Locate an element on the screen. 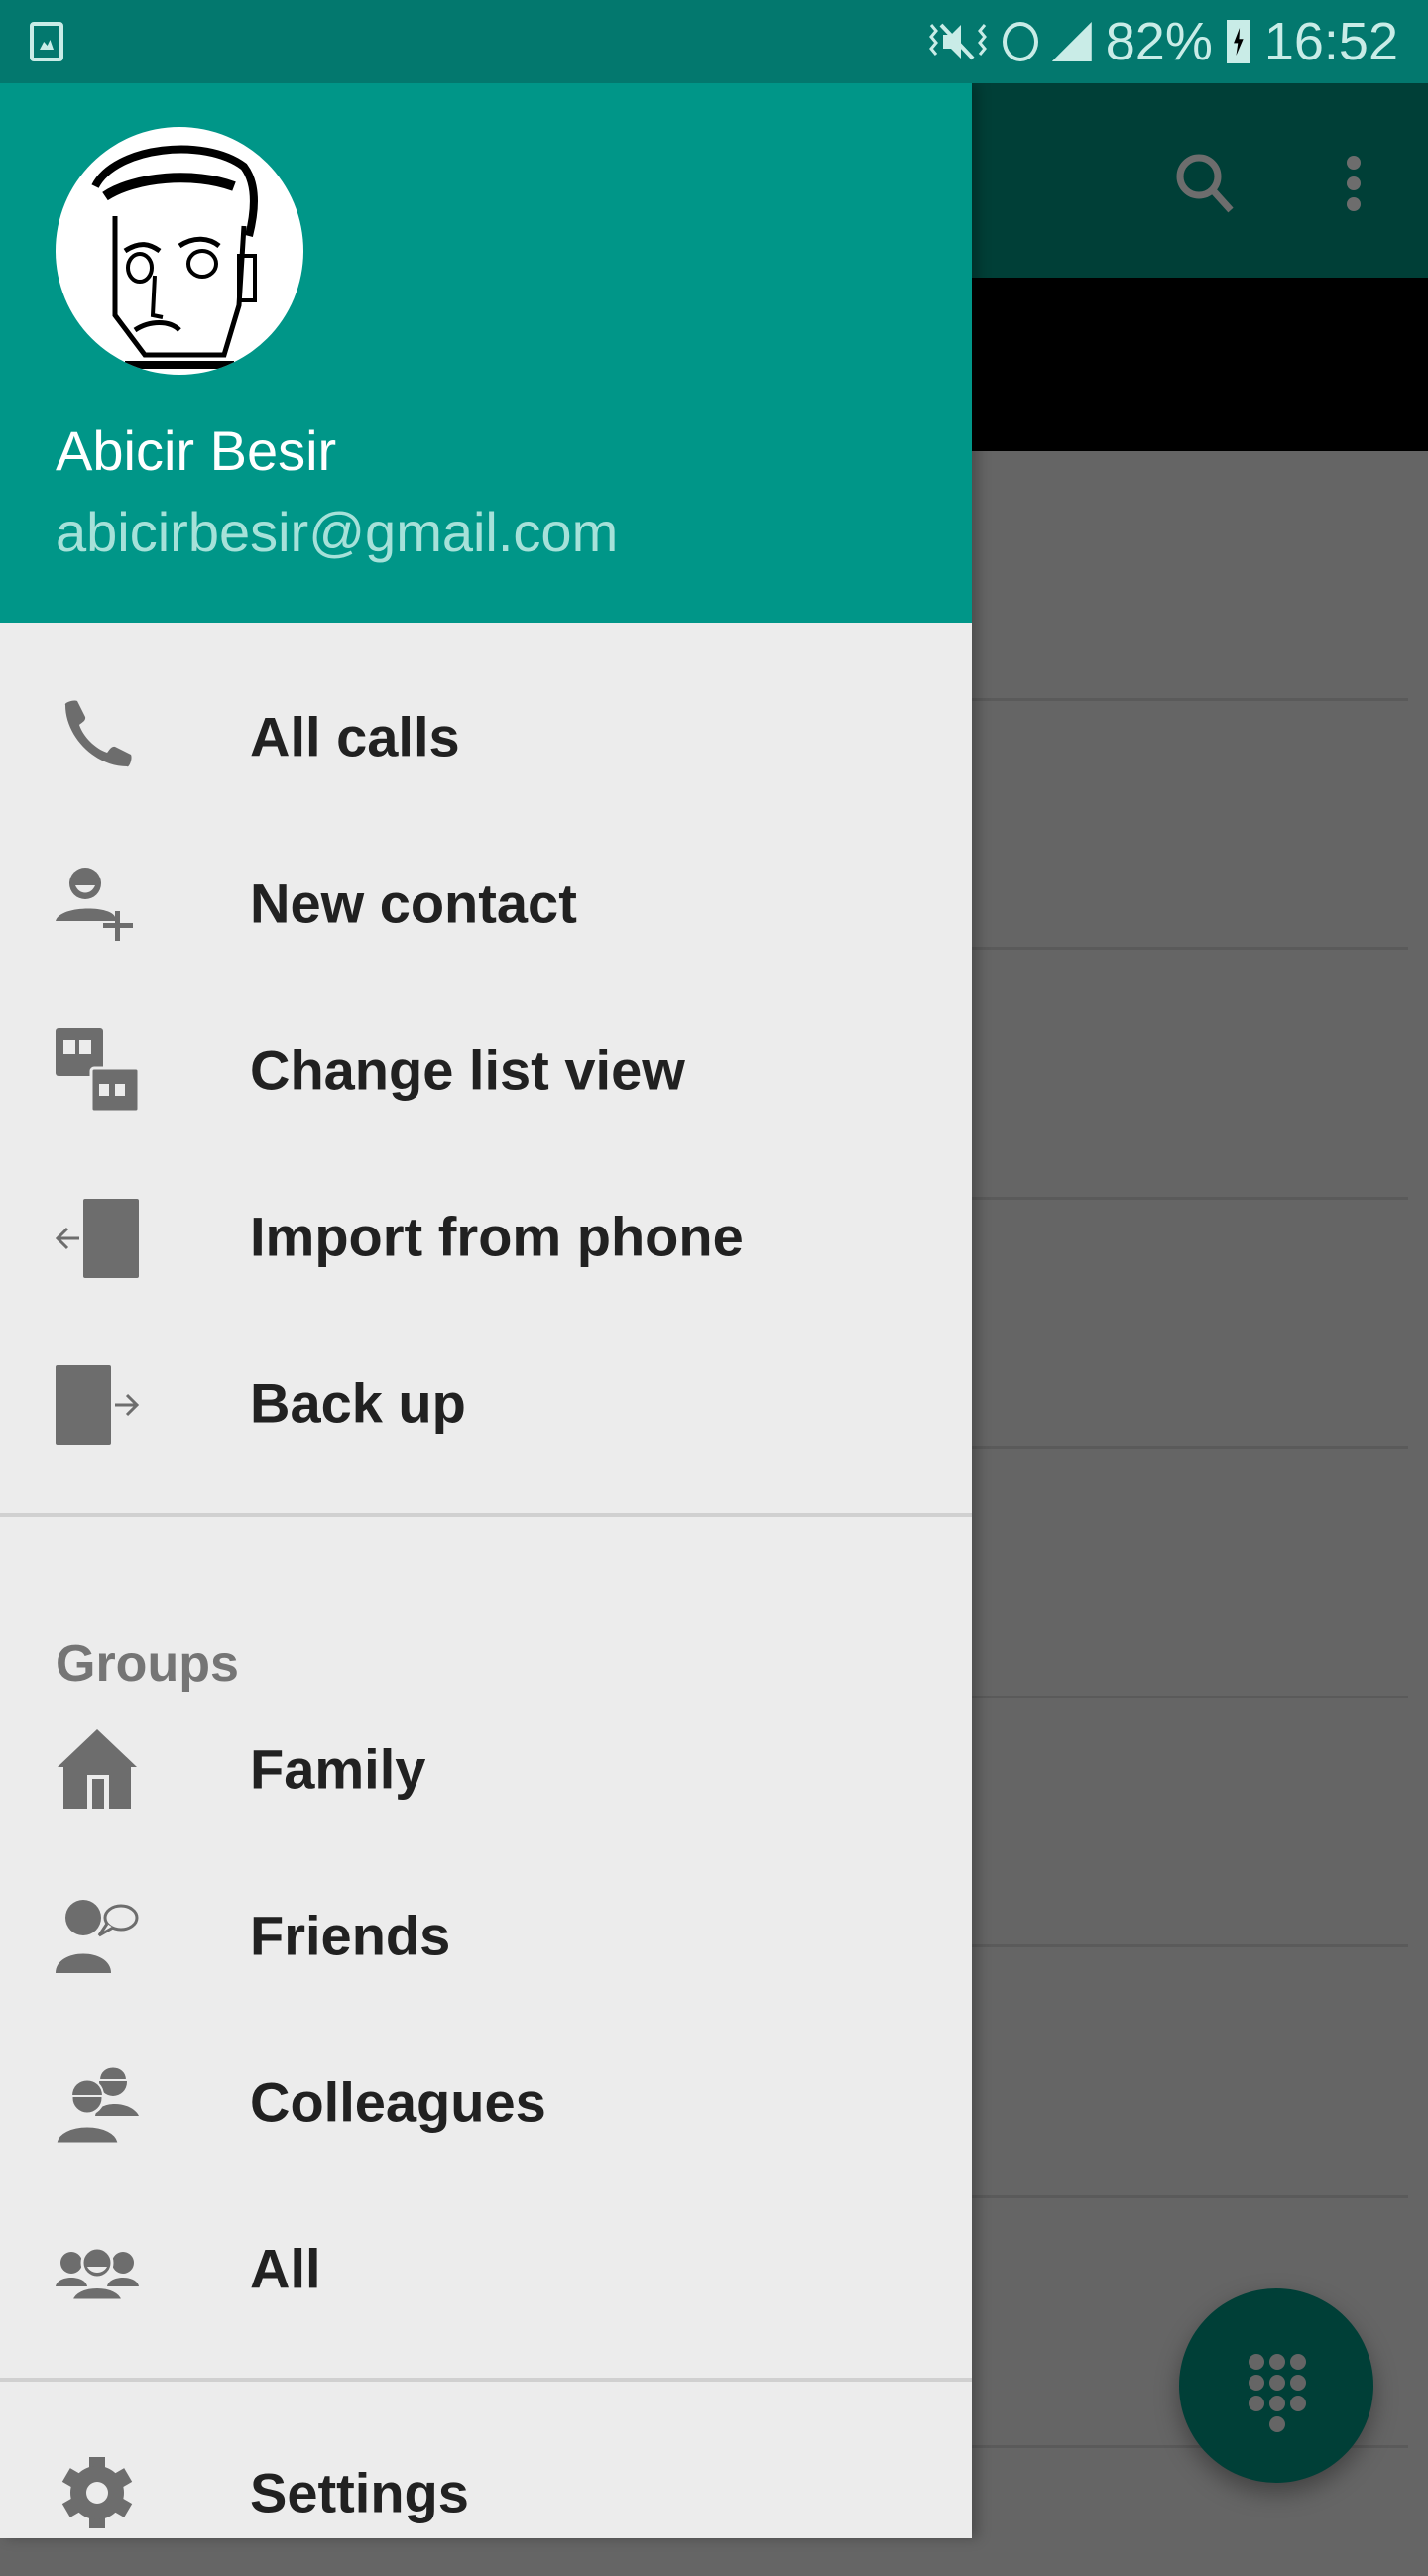 This screenshot has height=2576, width=1428. signal-icon is located at coordinates (1071, 41).